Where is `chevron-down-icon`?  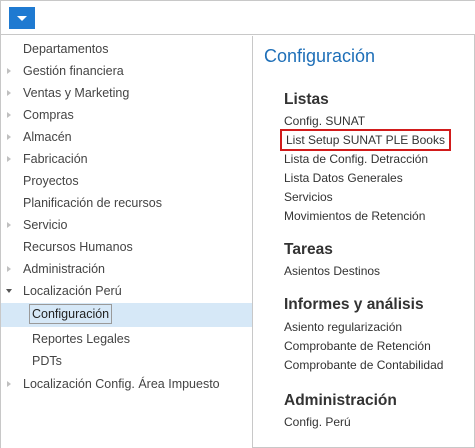 chevron-down-icon is located at coordinates (22, 18).